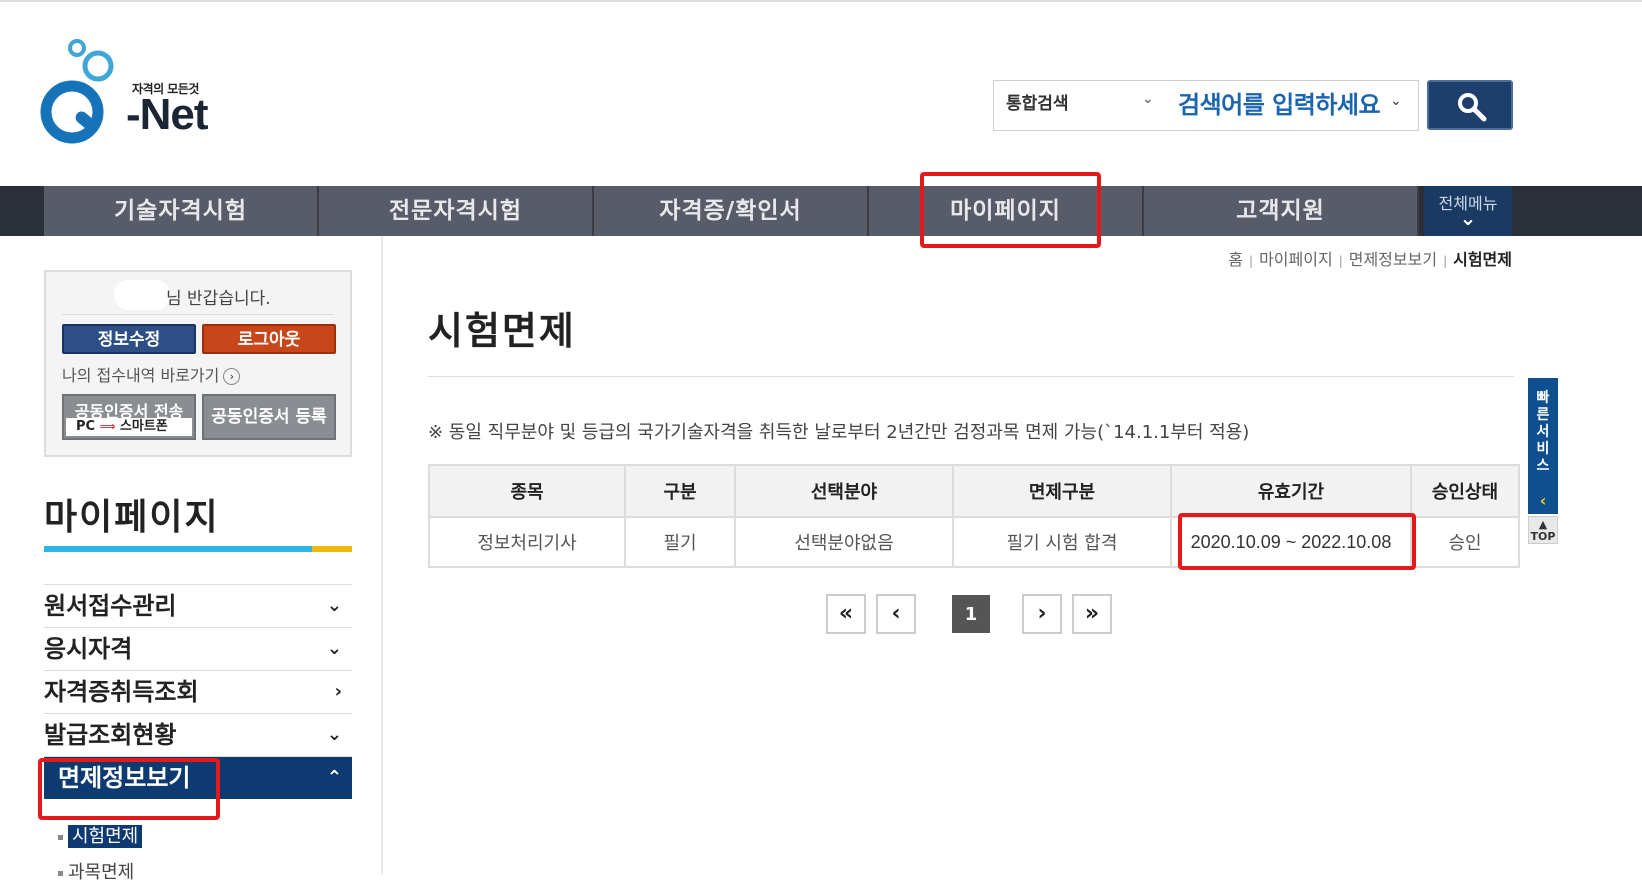  I want to click on logo-name: -Net, so click(167, 114).